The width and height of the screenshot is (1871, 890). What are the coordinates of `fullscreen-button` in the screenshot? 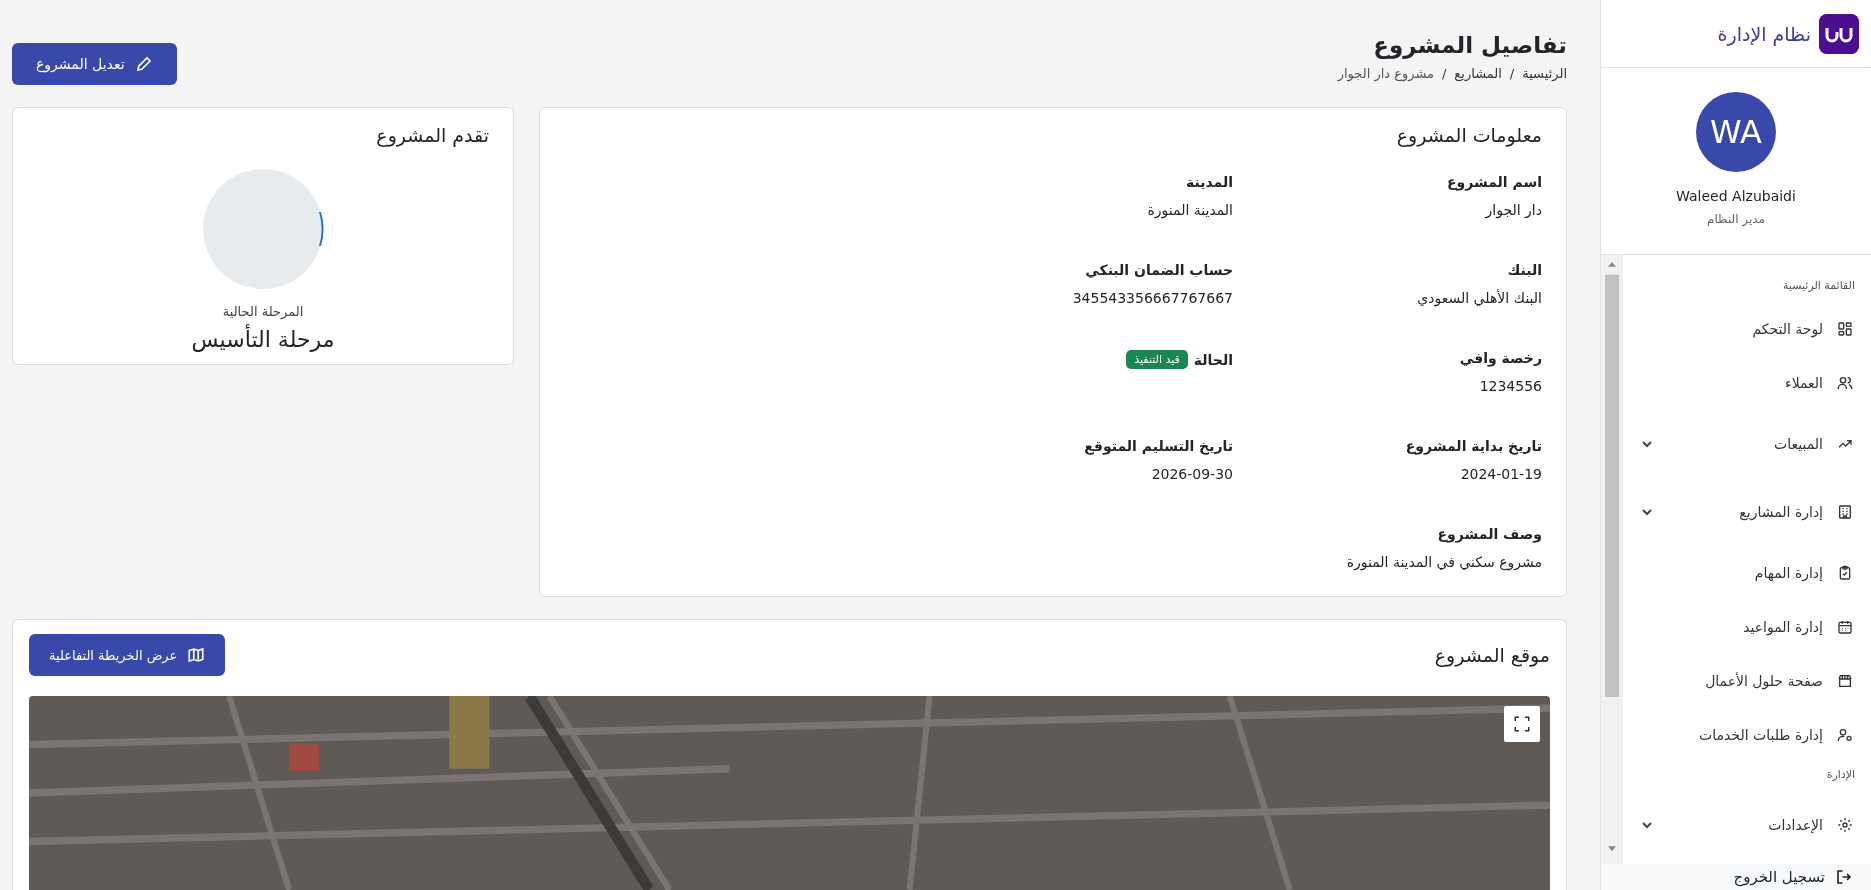 It's located at (1522, 724).